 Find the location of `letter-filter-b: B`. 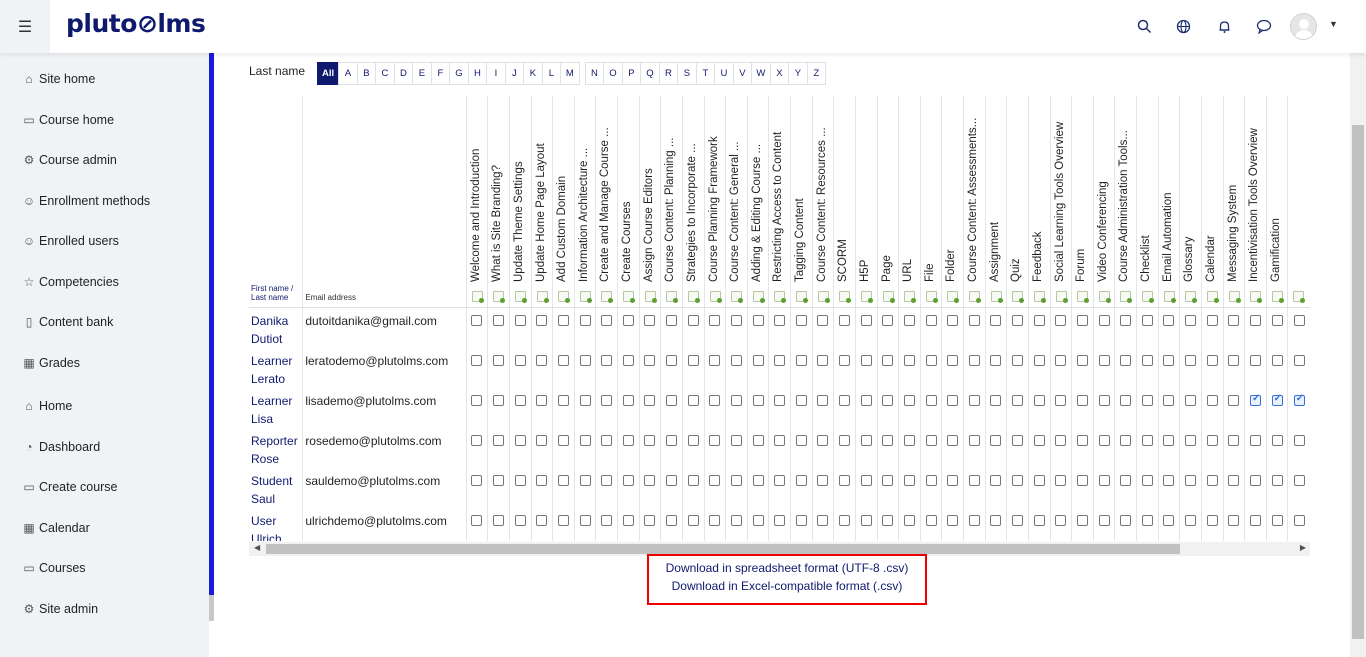

letter-filter-b: B is located at coordinates (366, 73).